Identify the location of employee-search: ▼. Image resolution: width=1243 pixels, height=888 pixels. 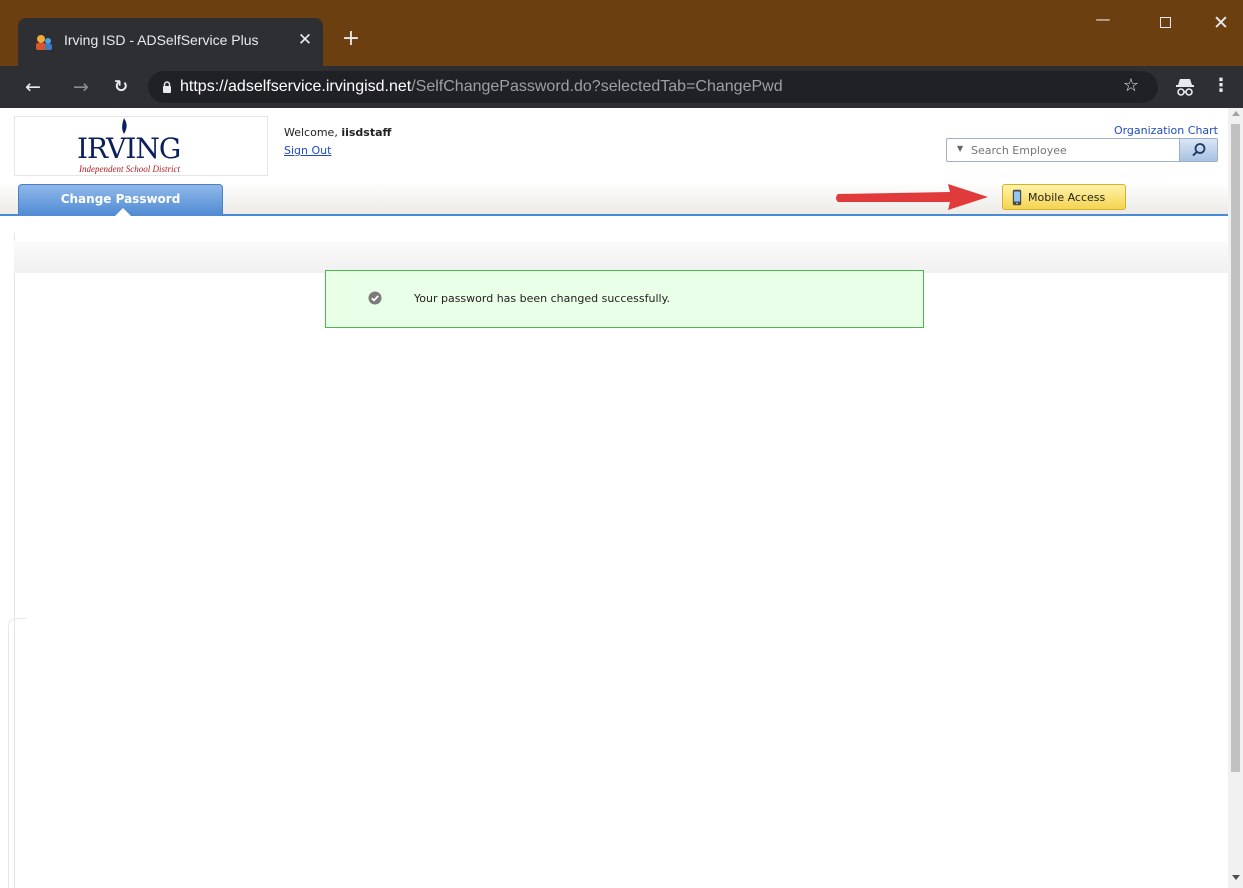
(1082, 150).